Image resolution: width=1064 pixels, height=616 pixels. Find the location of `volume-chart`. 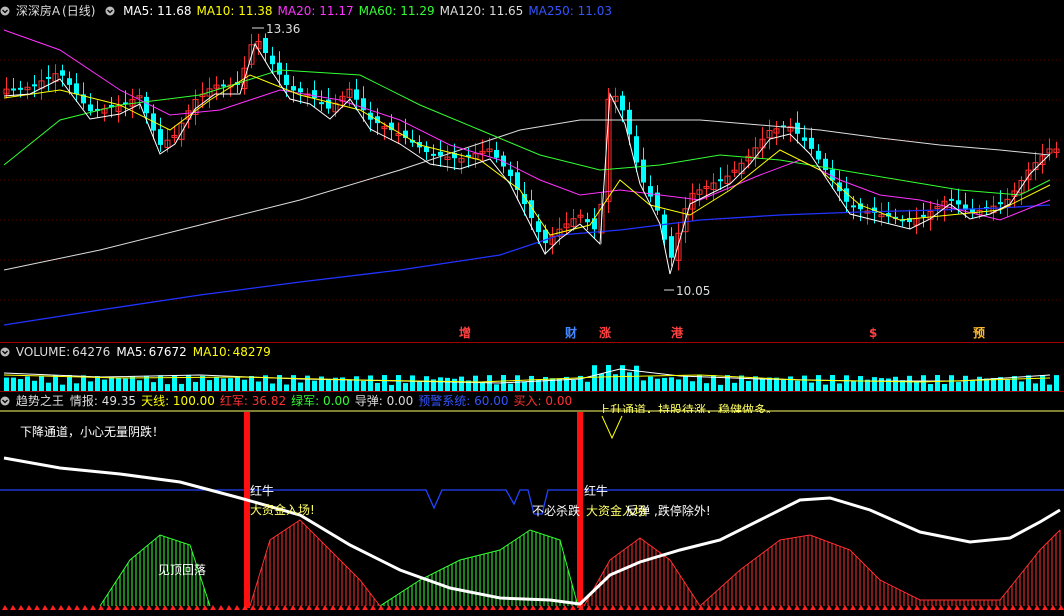

volume-chart is located at coordinates (532, 376).